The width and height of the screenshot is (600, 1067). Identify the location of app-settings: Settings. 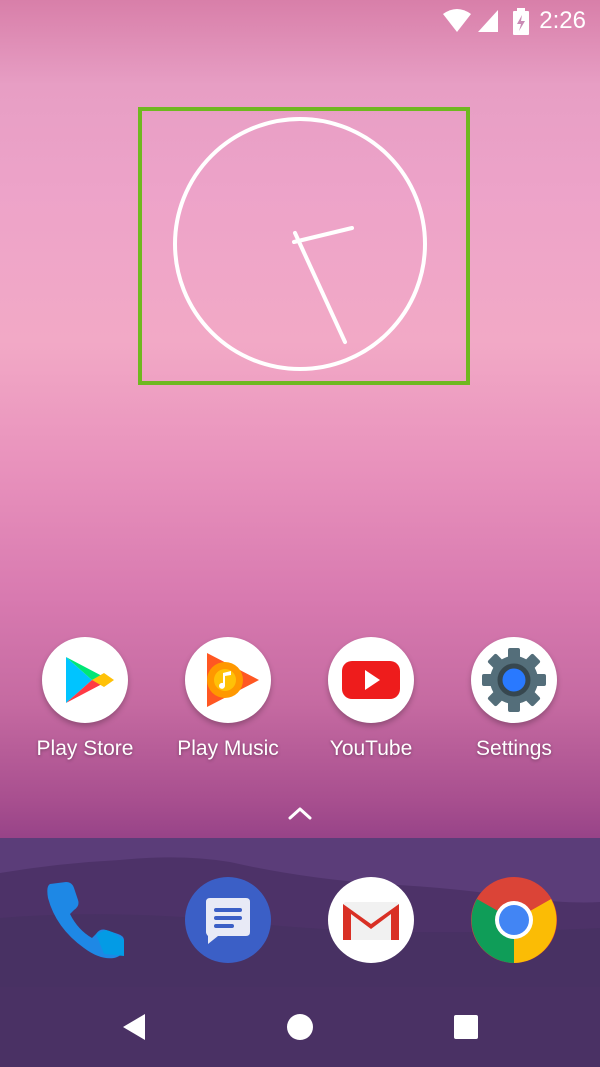
(514, 699).